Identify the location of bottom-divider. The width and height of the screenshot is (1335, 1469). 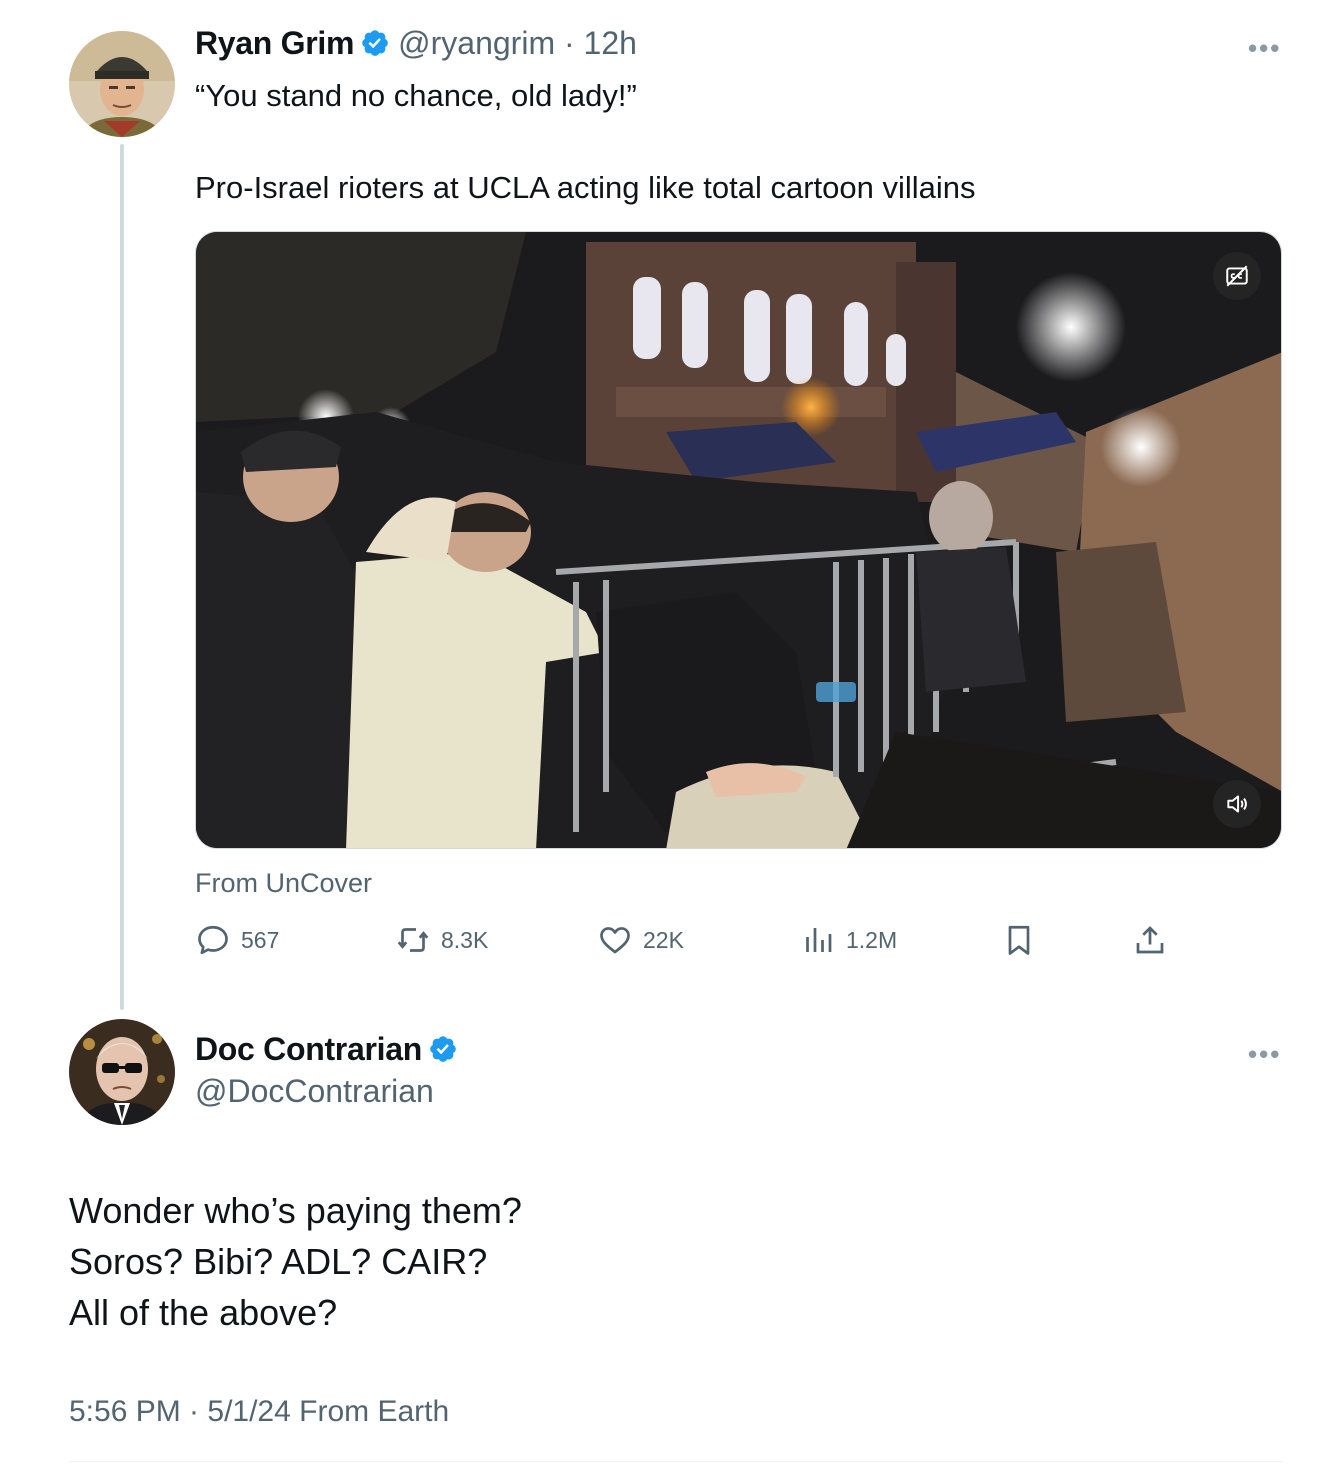
(675, 1461).